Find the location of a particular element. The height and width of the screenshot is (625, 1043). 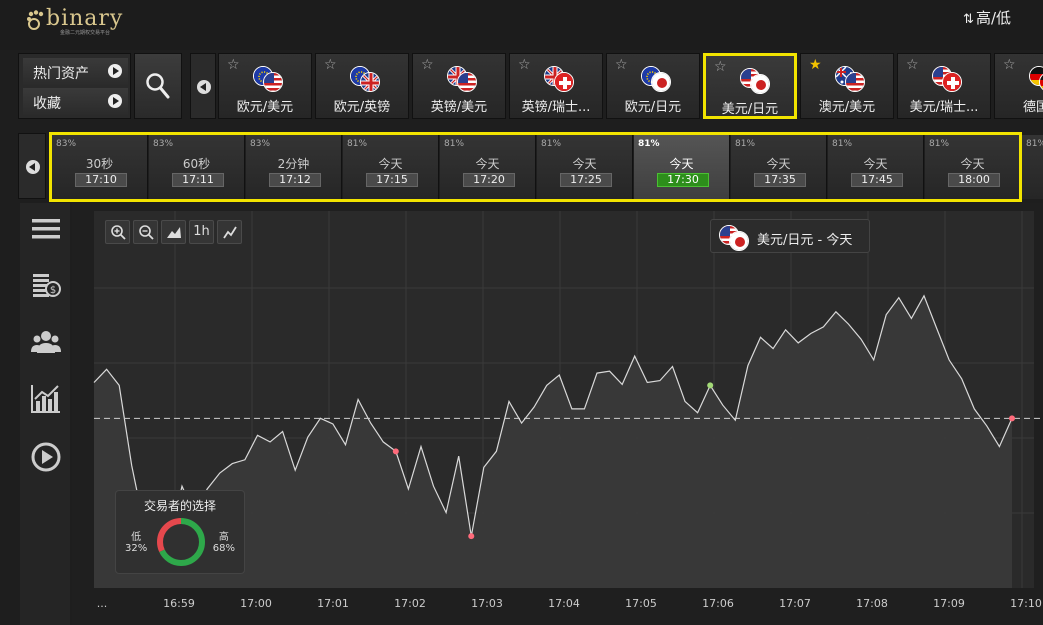

expiry-tile-2: 83% 2分钟 17:12 is located at coordinates (294, 167).